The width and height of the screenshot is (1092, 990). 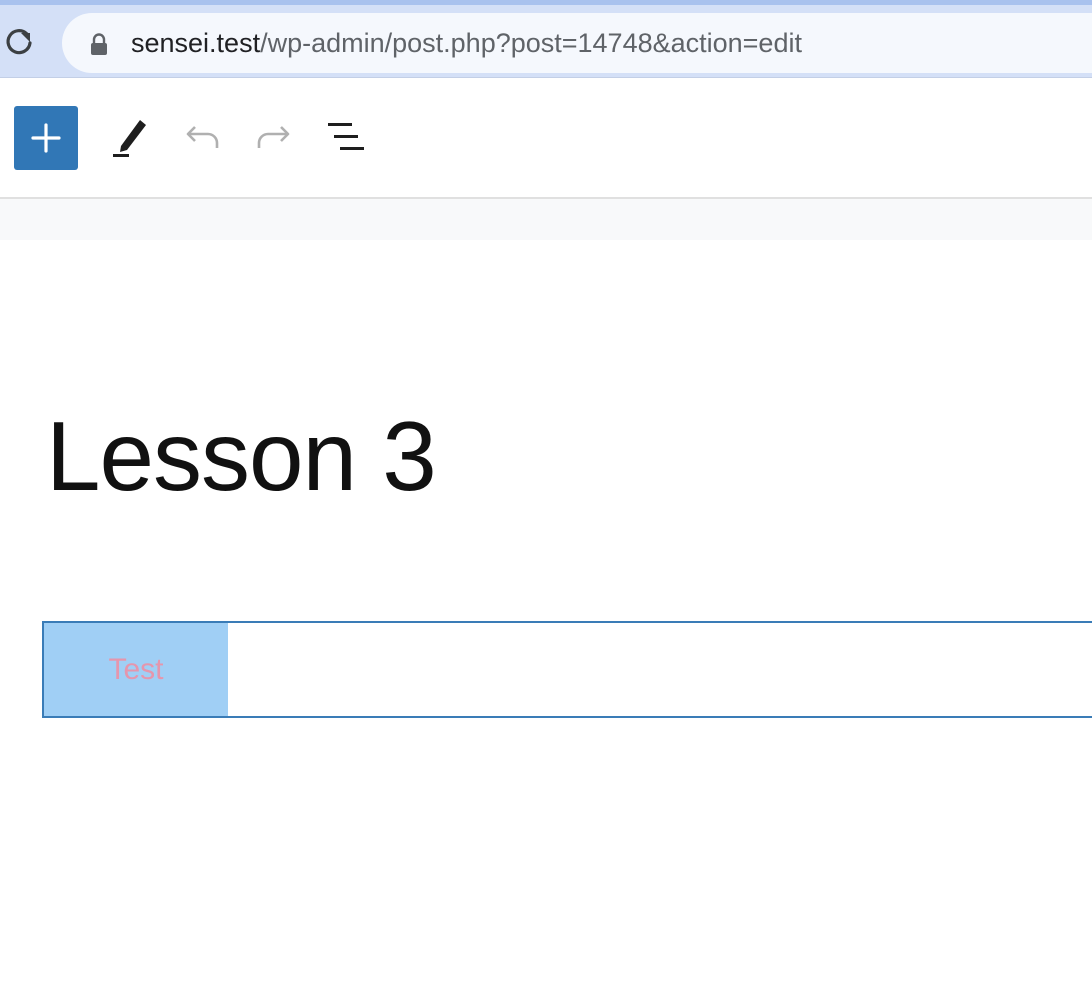 I want to click on block-tab: Test, so click(x=136, y=669).